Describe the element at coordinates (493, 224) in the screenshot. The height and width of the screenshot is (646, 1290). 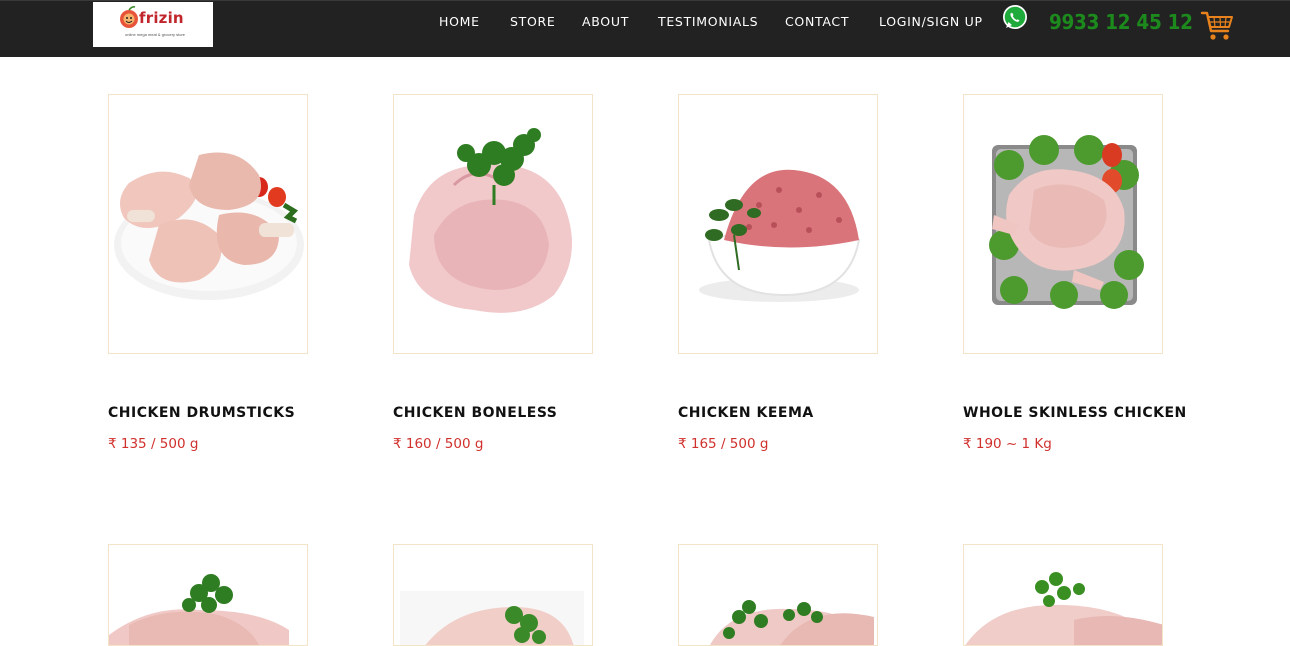
I see `product-image-boneless` at that location.